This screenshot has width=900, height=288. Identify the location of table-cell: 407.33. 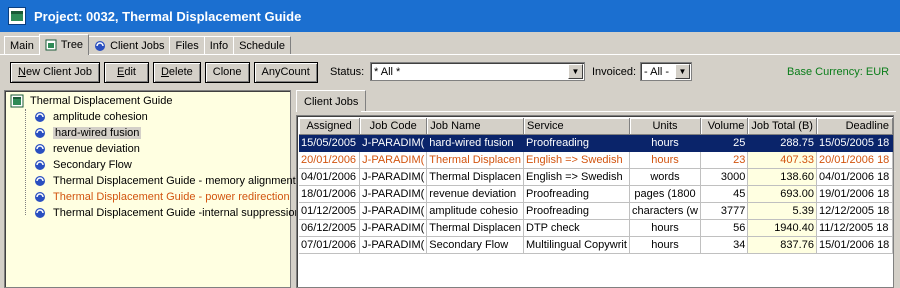
(782, 160).